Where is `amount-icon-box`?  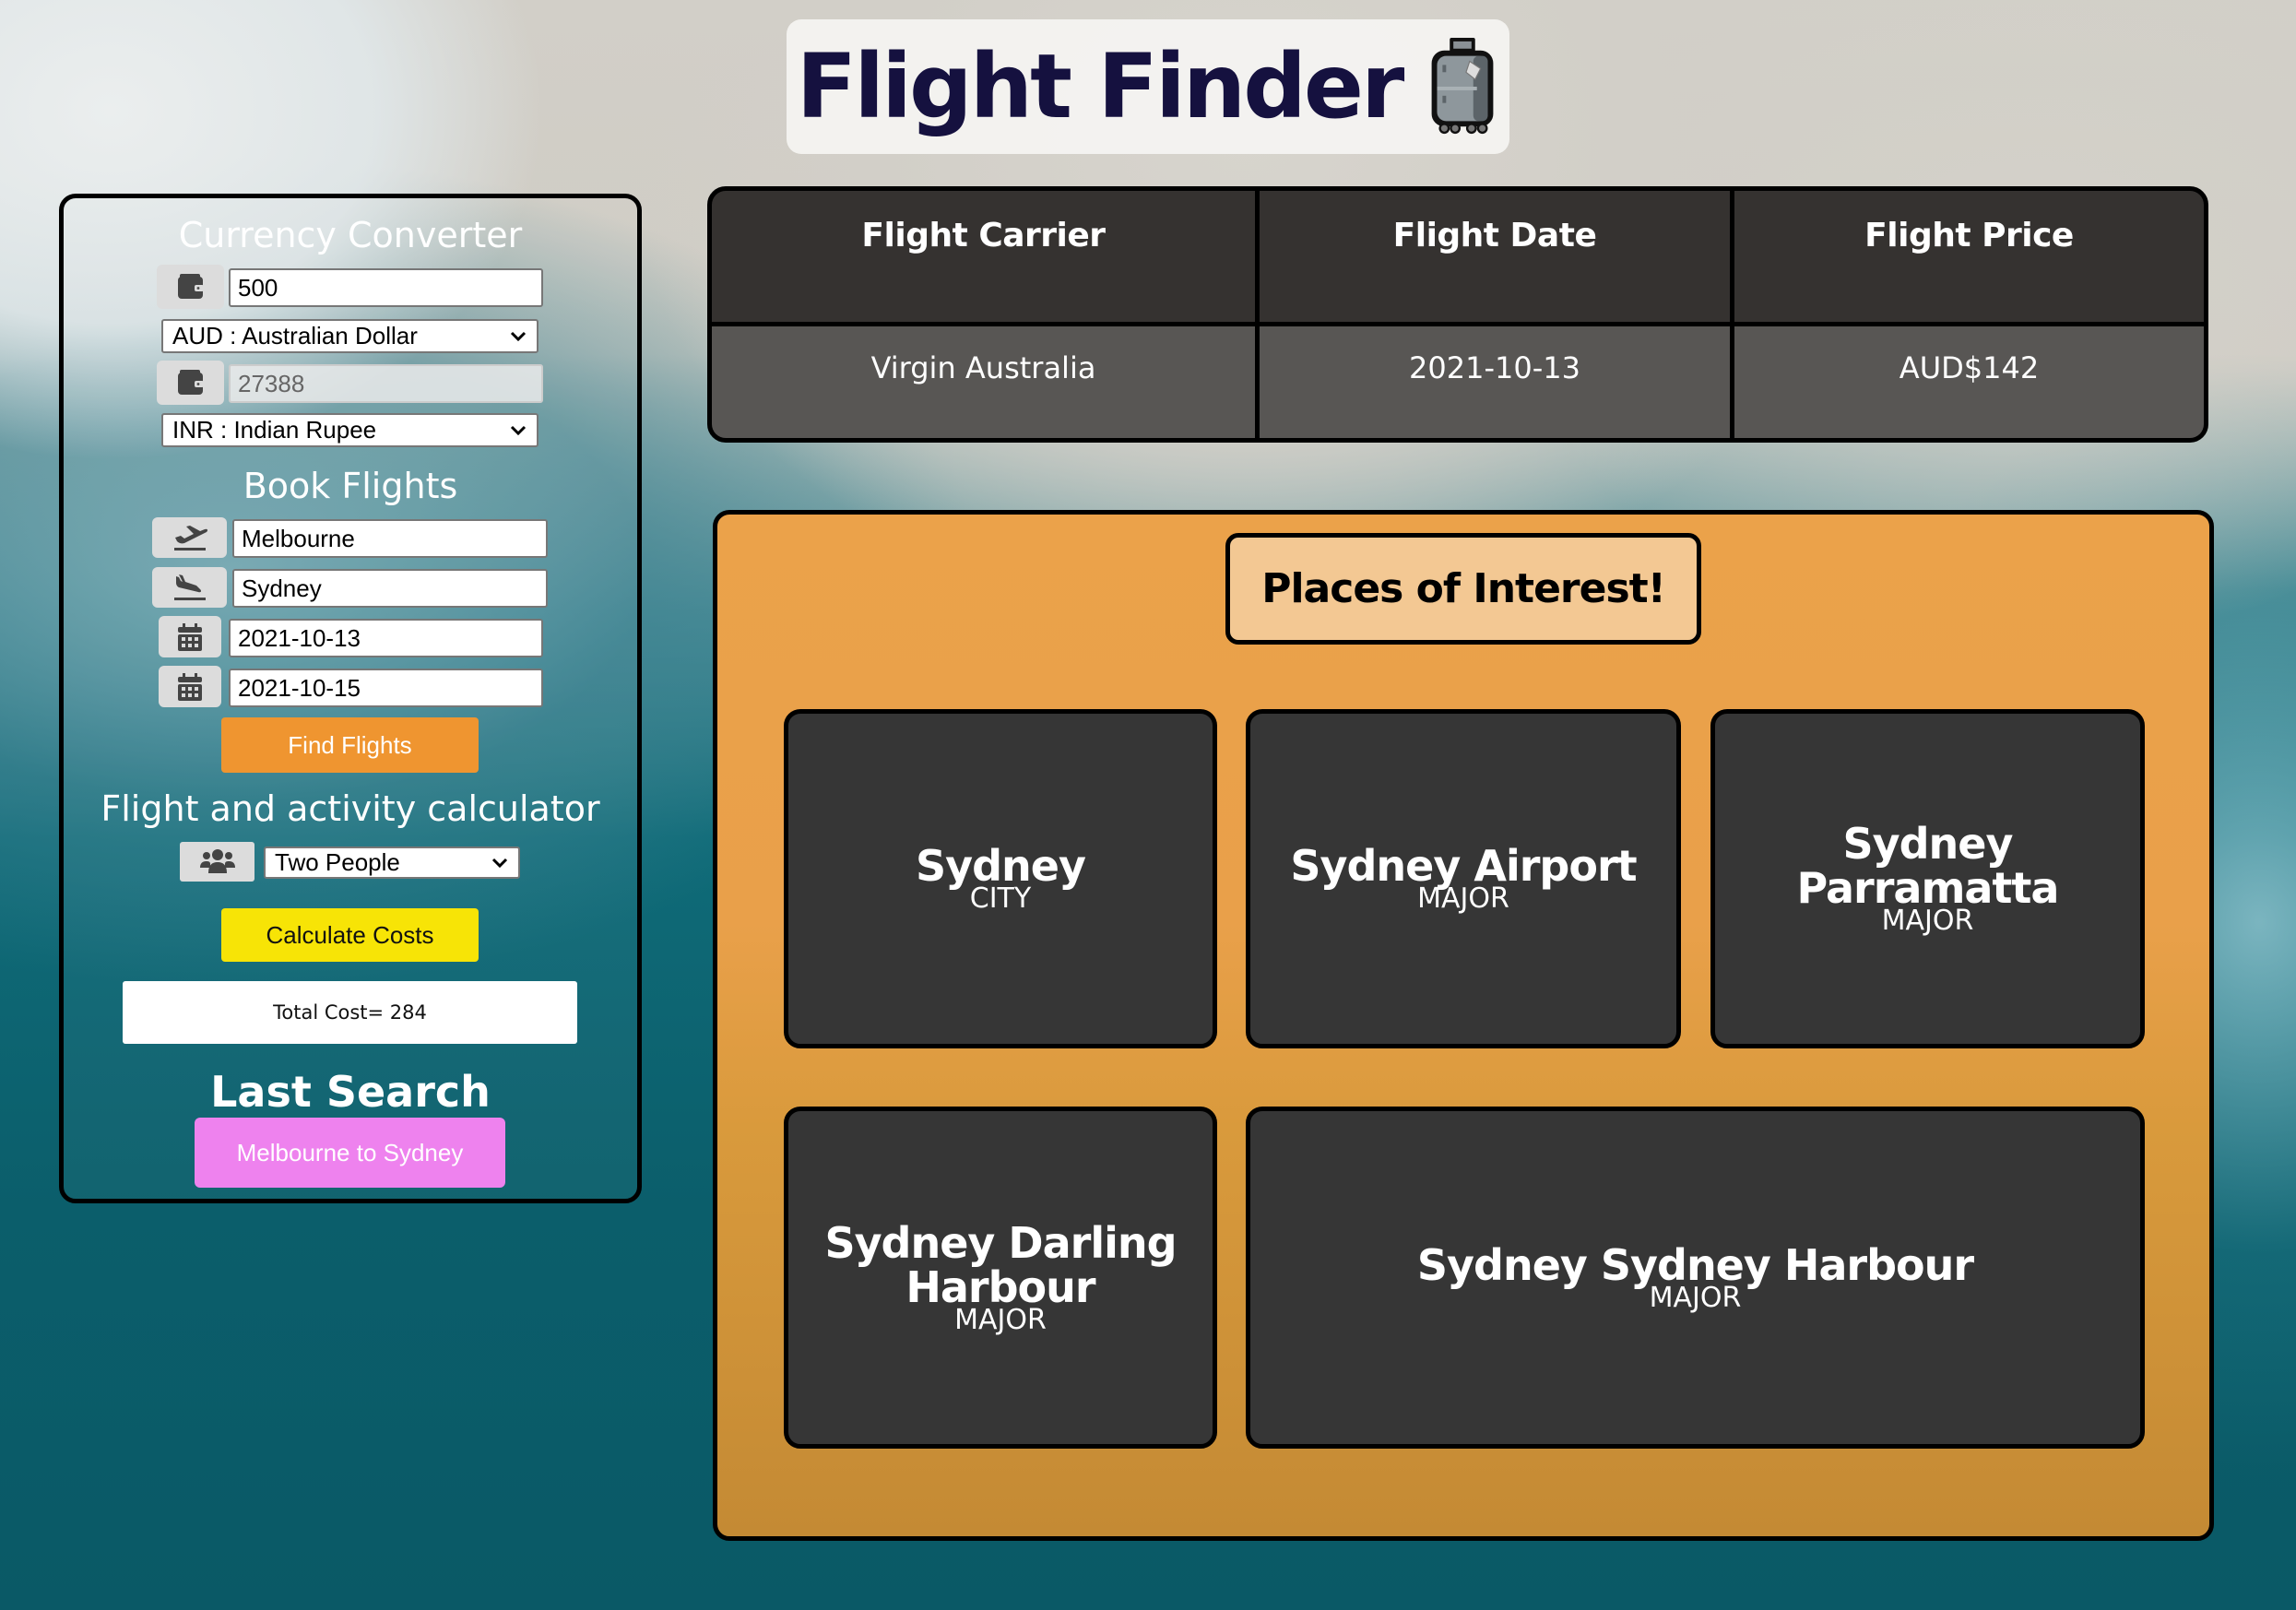 amount-icon-box is located at coordinates (190, 287).